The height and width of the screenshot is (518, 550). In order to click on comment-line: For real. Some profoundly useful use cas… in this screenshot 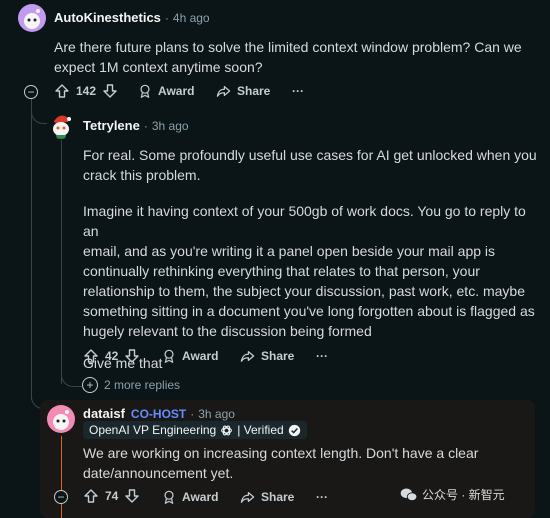, I will do `click(310, 155)`.